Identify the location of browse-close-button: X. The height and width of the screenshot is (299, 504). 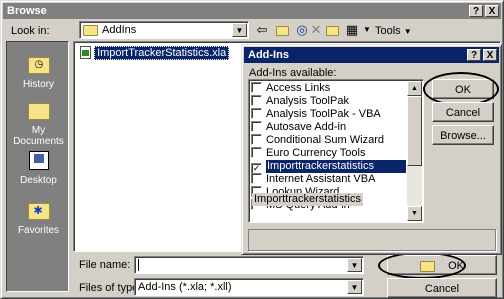
(492, 11).